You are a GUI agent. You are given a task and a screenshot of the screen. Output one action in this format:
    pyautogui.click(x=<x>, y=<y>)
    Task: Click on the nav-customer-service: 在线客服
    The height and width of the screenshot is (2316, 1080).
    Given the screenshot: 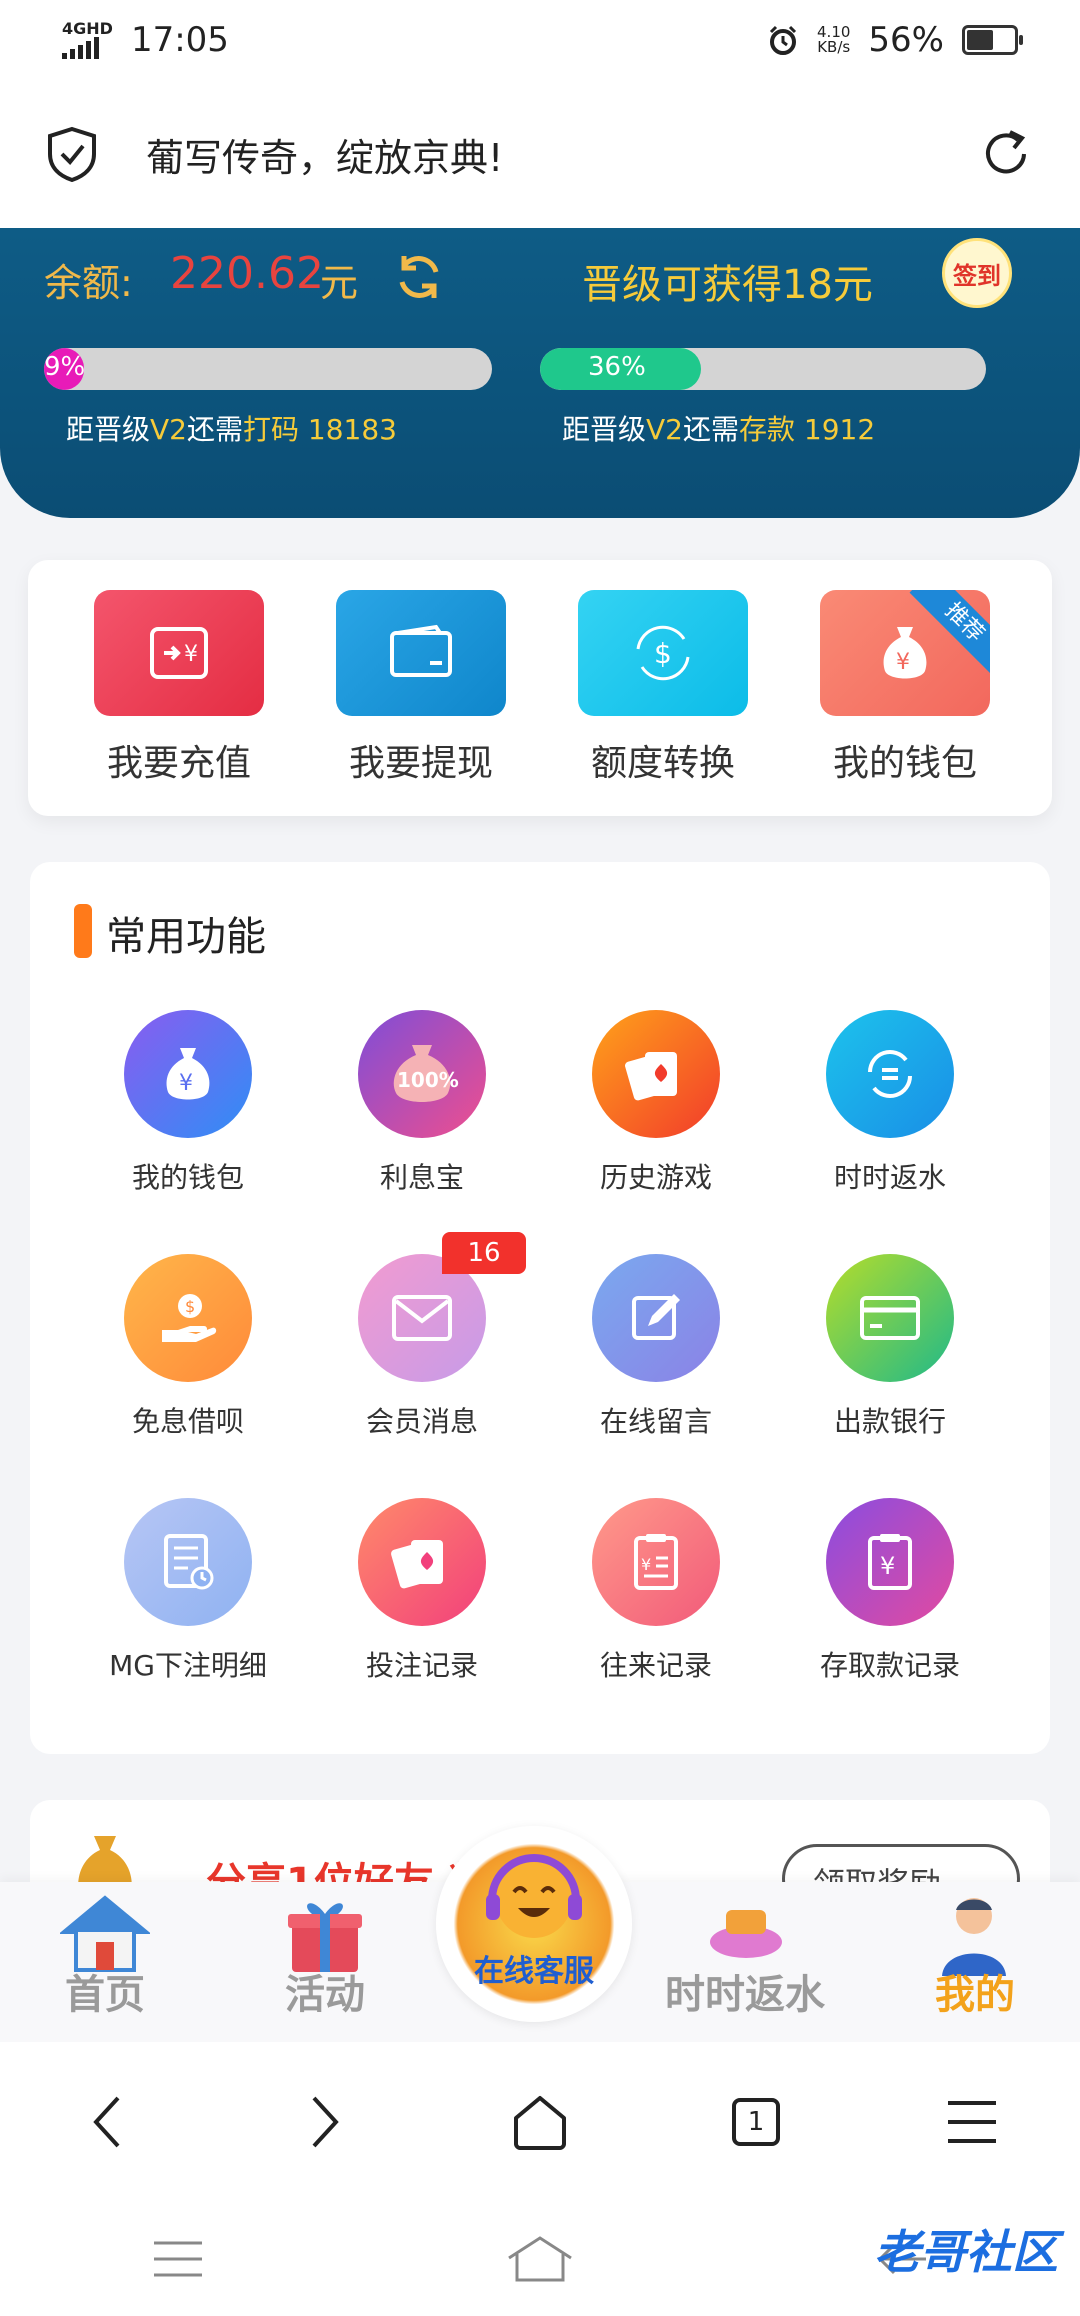 What is the action you would take?
    pyautogui.click(x=534, y=1924)
    